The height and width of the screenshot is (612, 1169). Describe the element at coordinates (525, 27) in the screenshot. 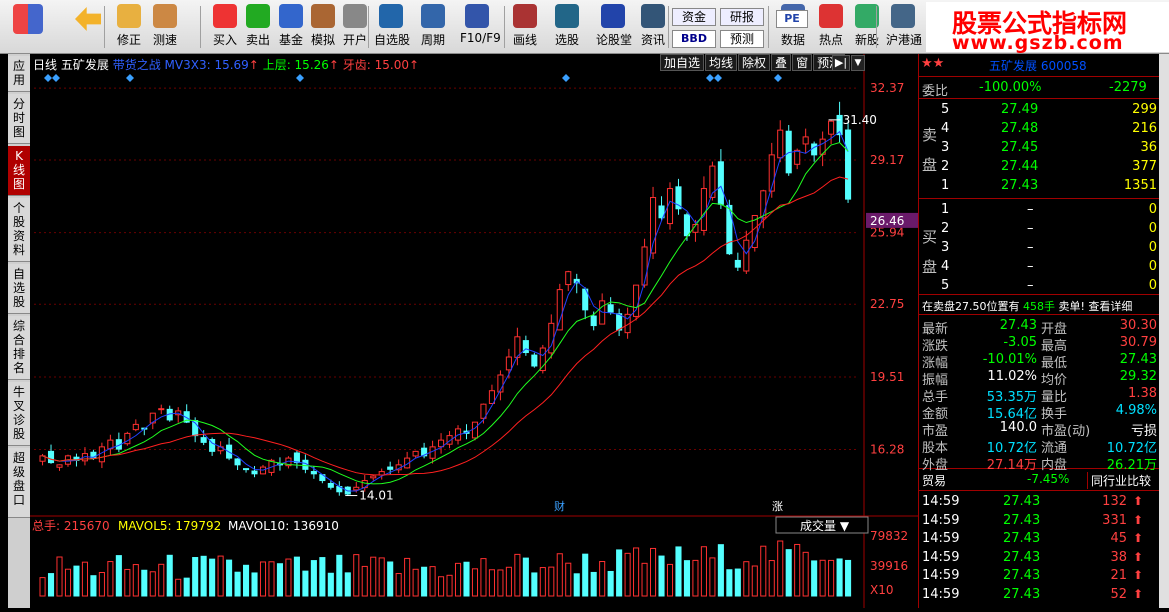

I see `pen-button: 画线` at that location.